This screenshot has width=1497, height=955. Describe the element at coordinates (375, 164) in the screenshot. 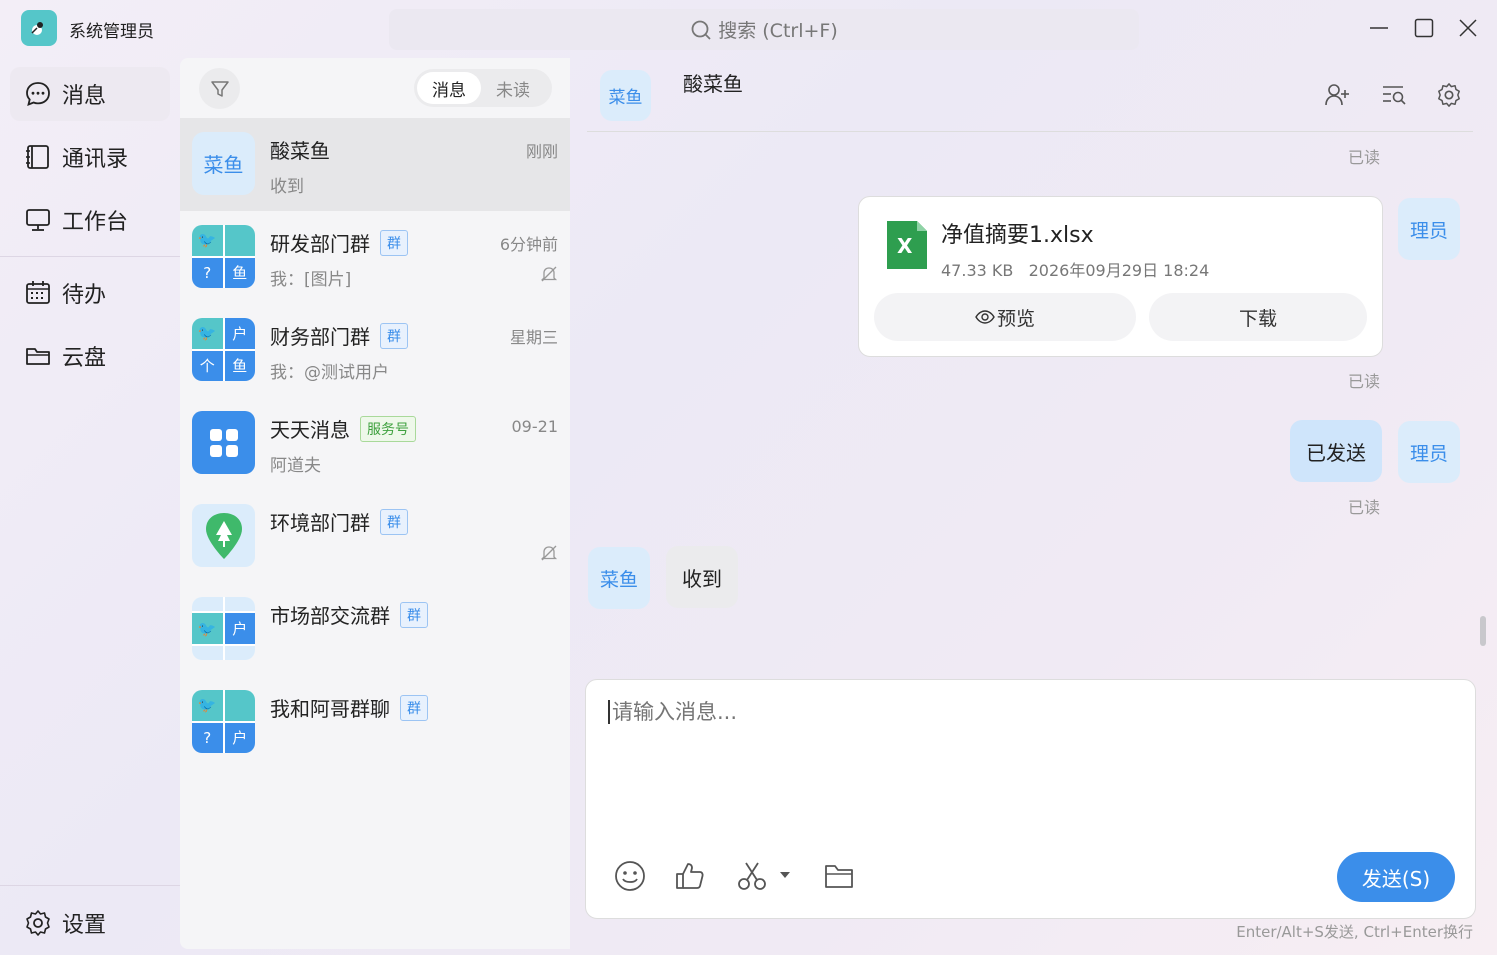

I see `conversation-item: 菜鱼 酸菜鱼 收到 刚刚` at that location.